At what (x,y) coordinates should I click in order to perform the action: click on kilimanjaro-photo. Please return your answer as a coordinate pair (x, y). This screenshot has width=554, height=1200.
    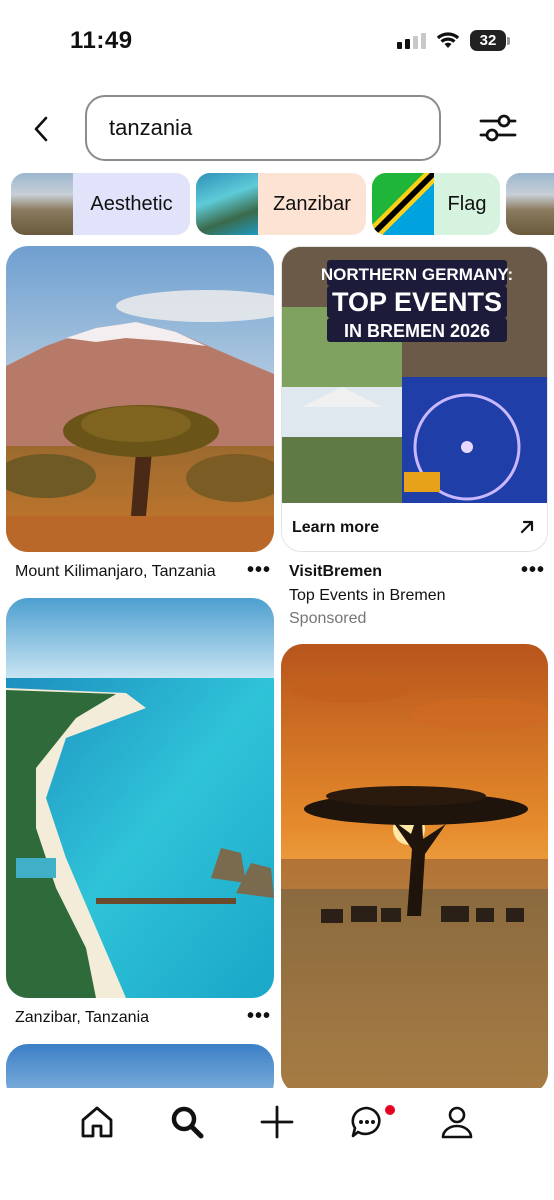
    Looking at the image, I should click on (140, 399).